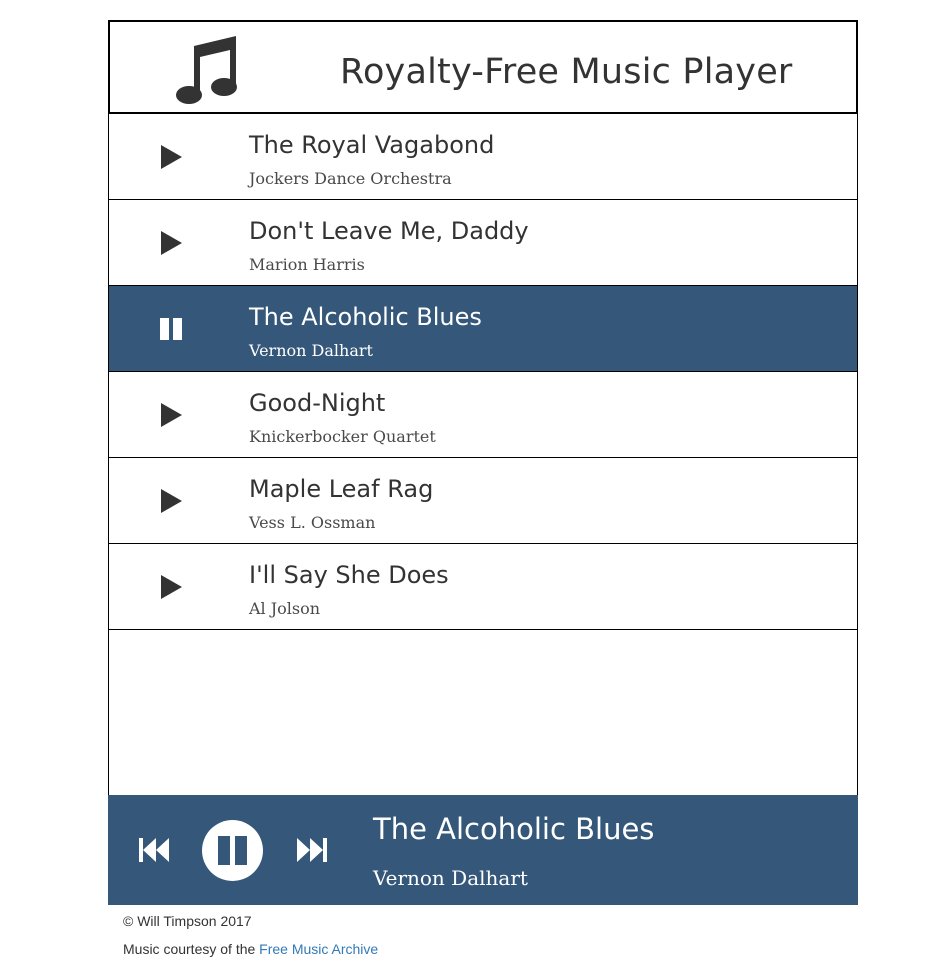 This screenshot has width=935, height=969. I want to click on now-playing-artist: Vernon Dalhart, so click(450, 878).